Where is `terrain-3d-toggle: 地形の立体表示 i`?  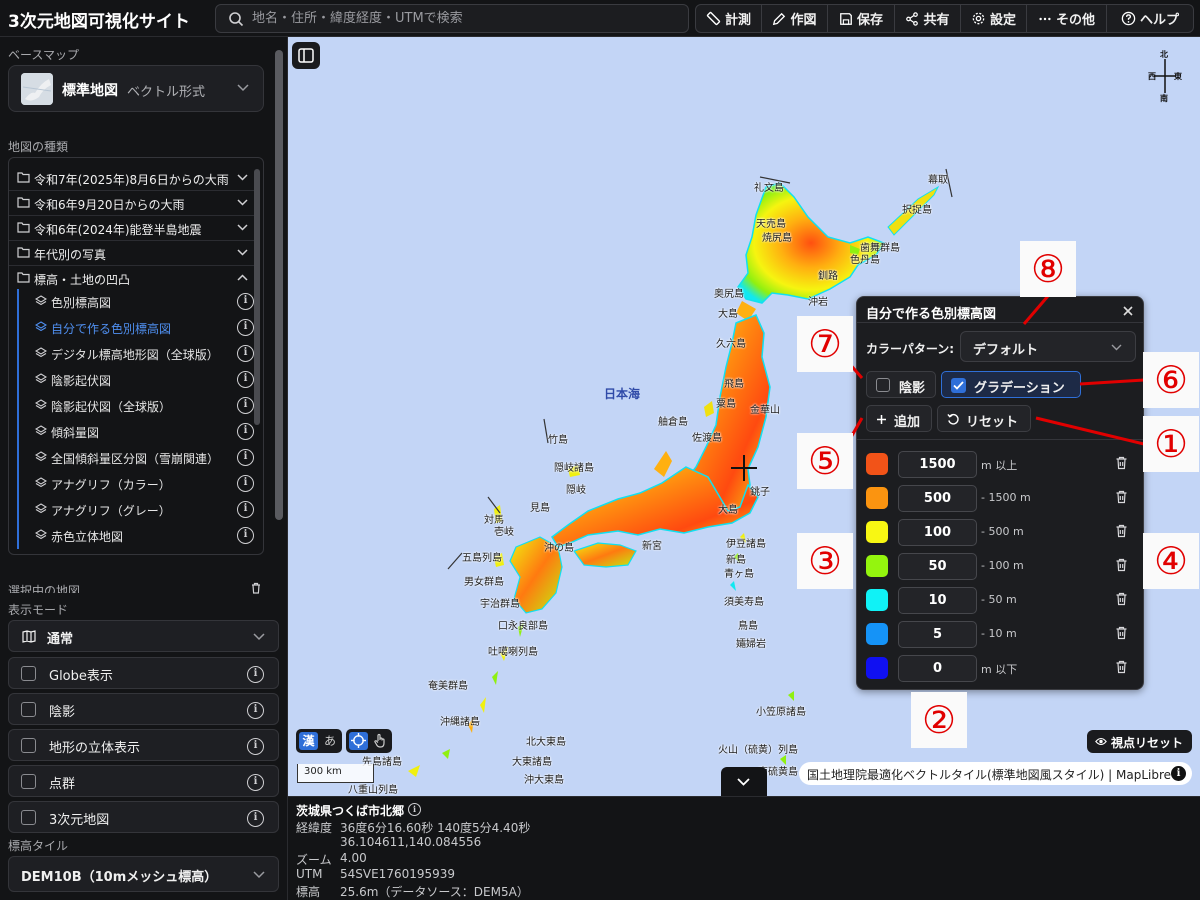
terrain-3d-toggle: 地形の立体表示 i is located at coordinates (143, 745).